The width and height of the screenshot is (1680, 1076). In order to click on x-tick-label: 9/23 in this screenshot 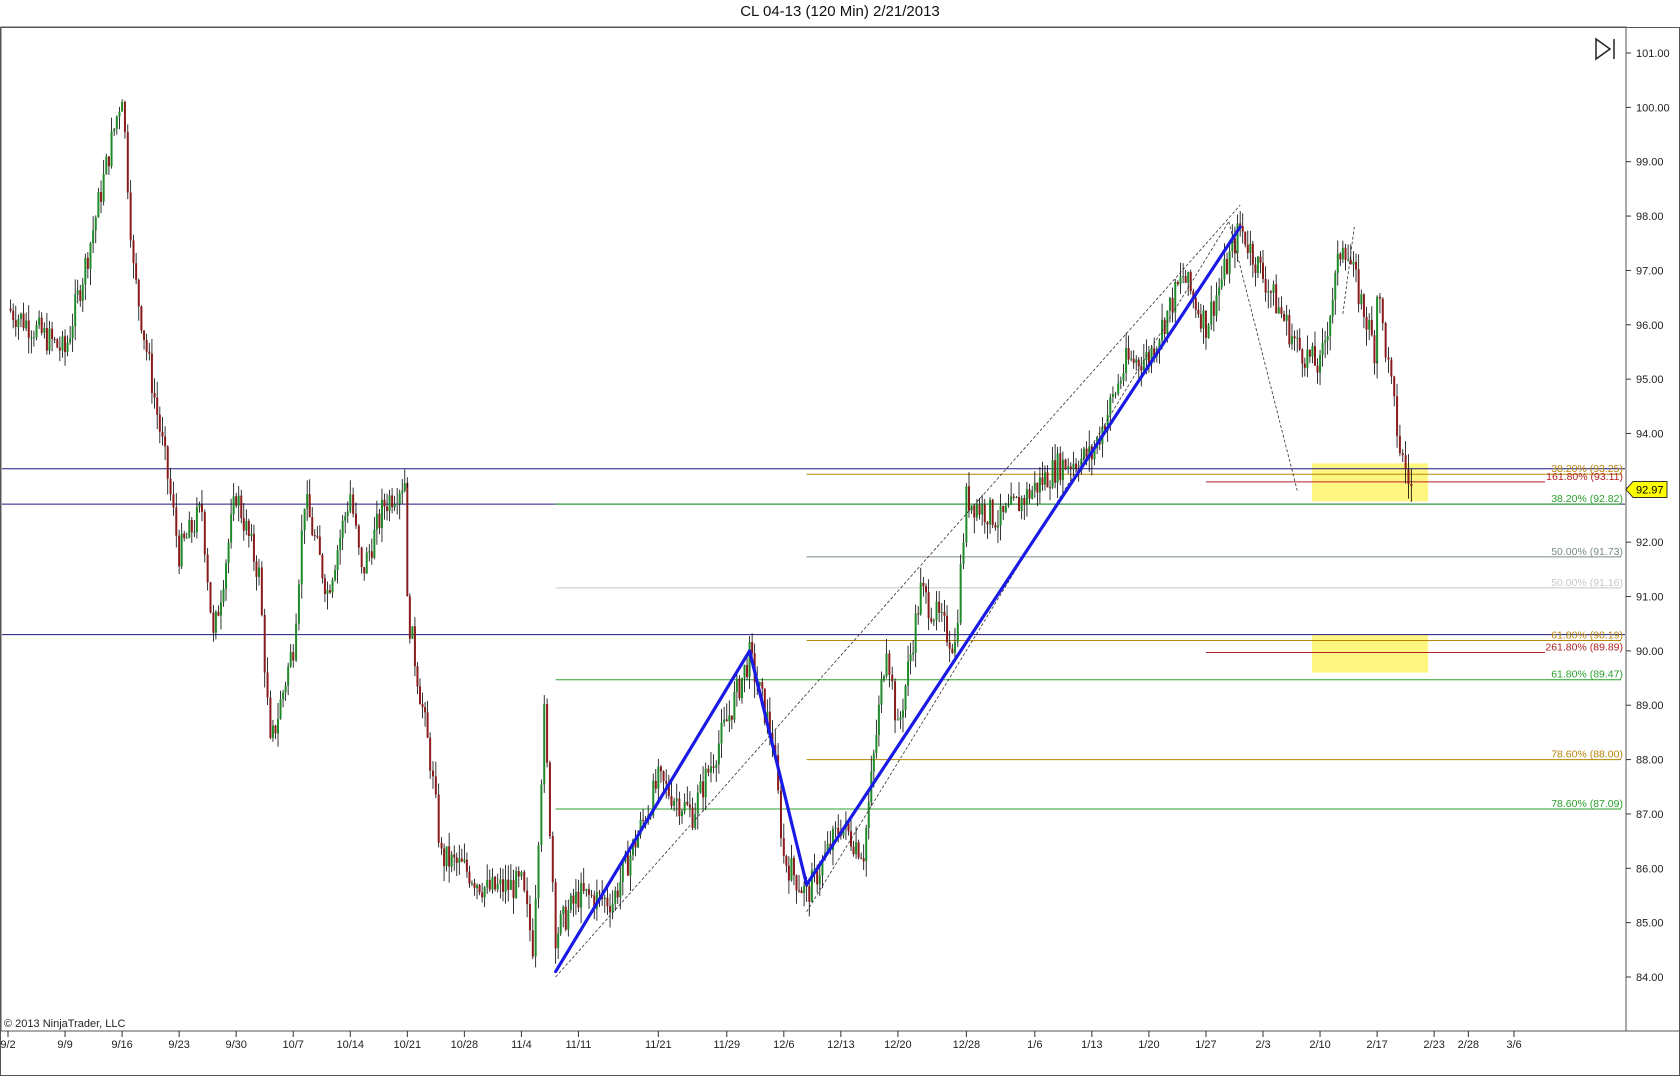, I will do `click(178, 1045)`.